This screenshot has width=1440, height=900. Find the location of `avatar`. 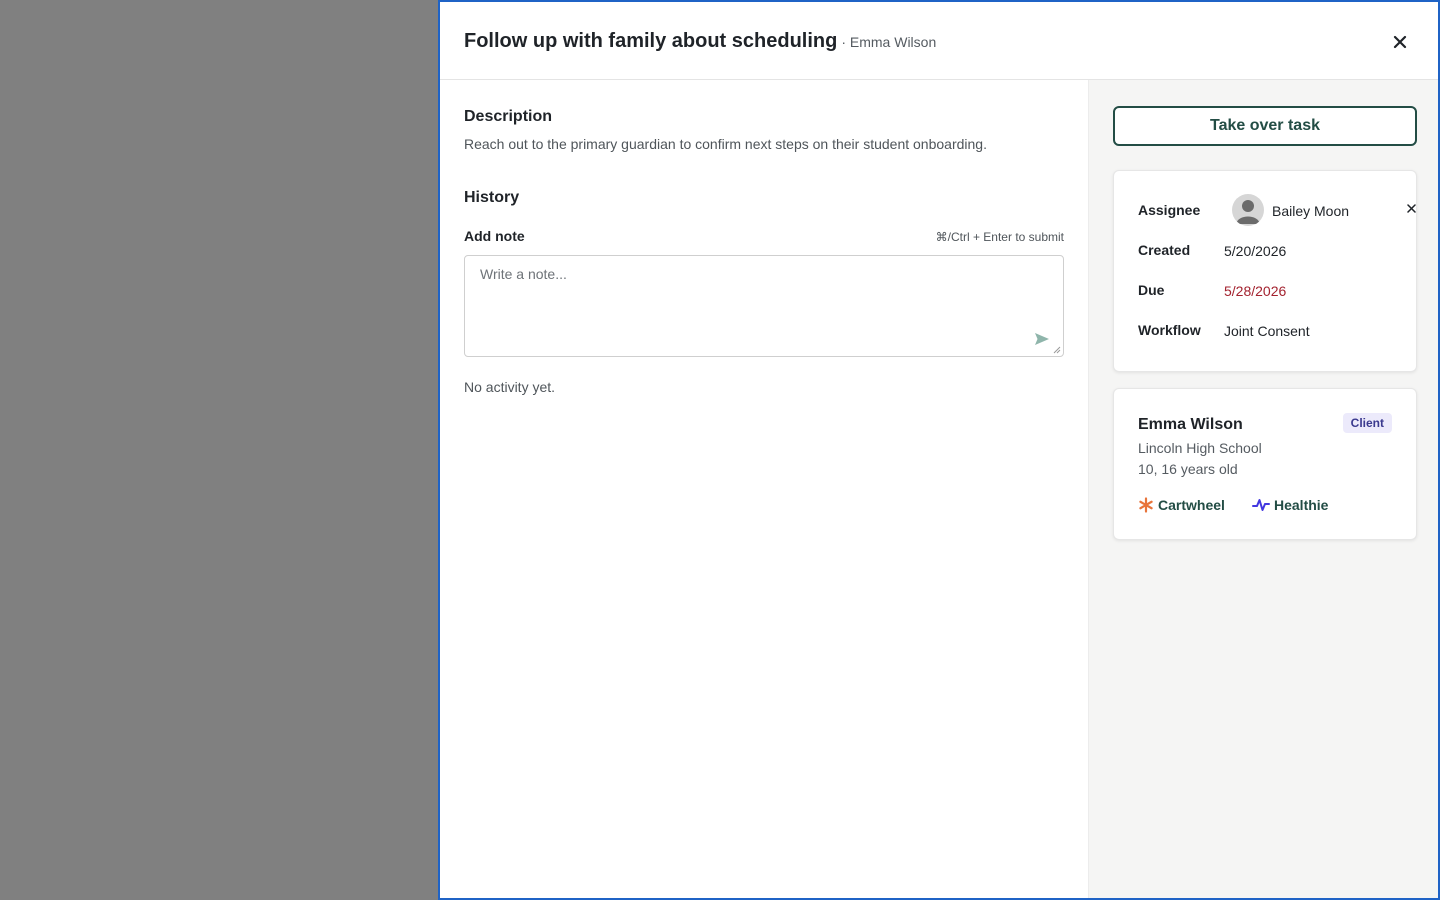

avatar is located at coordinates (1248, 210).